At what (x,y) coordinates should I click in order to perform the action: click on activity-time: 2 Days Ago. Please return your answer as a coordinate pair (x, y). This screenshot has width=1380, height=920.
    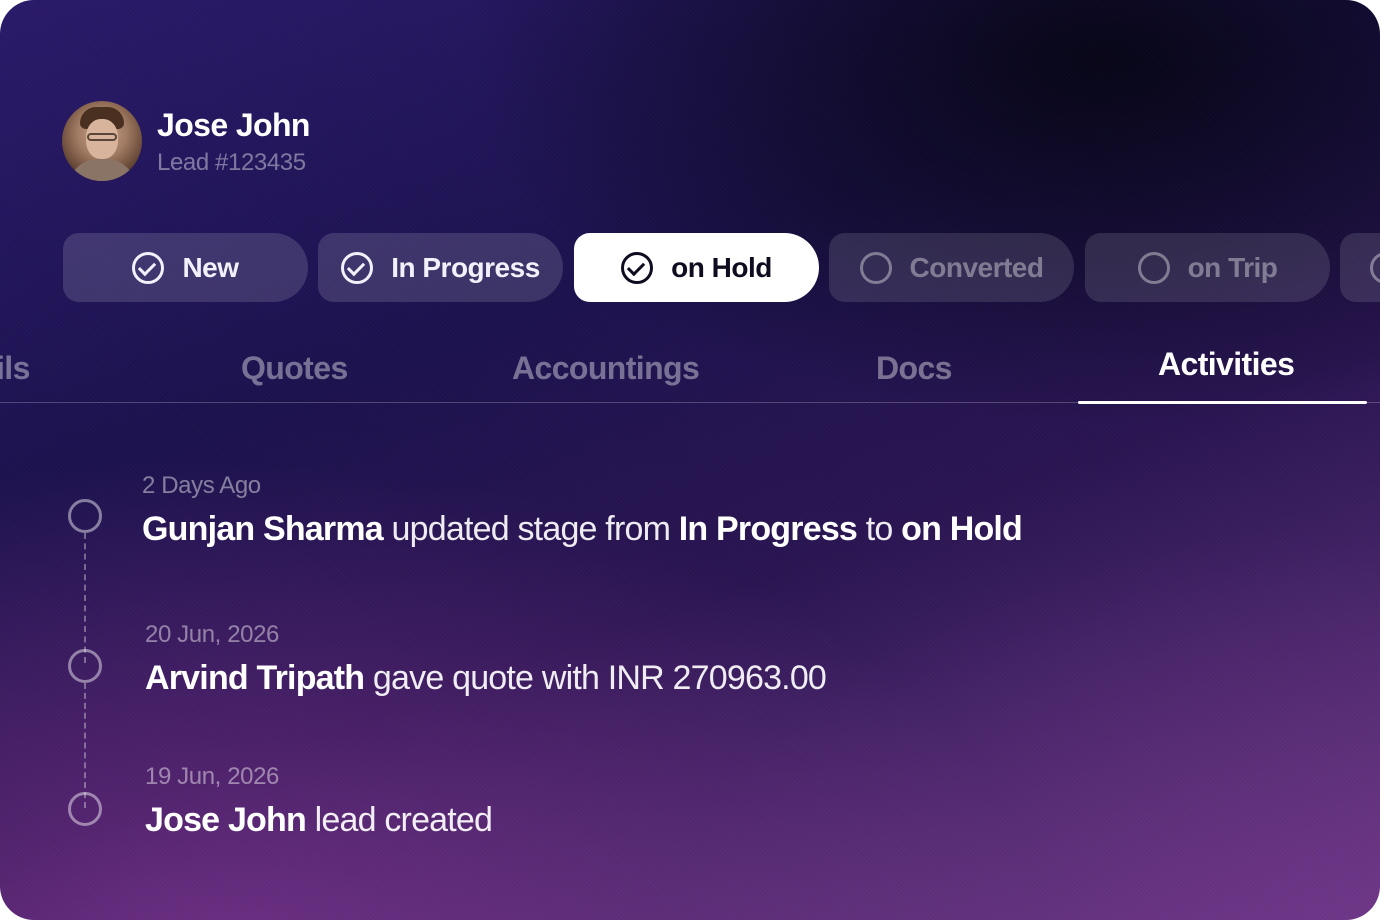
    Looking at the image, I should click on (201, 485).